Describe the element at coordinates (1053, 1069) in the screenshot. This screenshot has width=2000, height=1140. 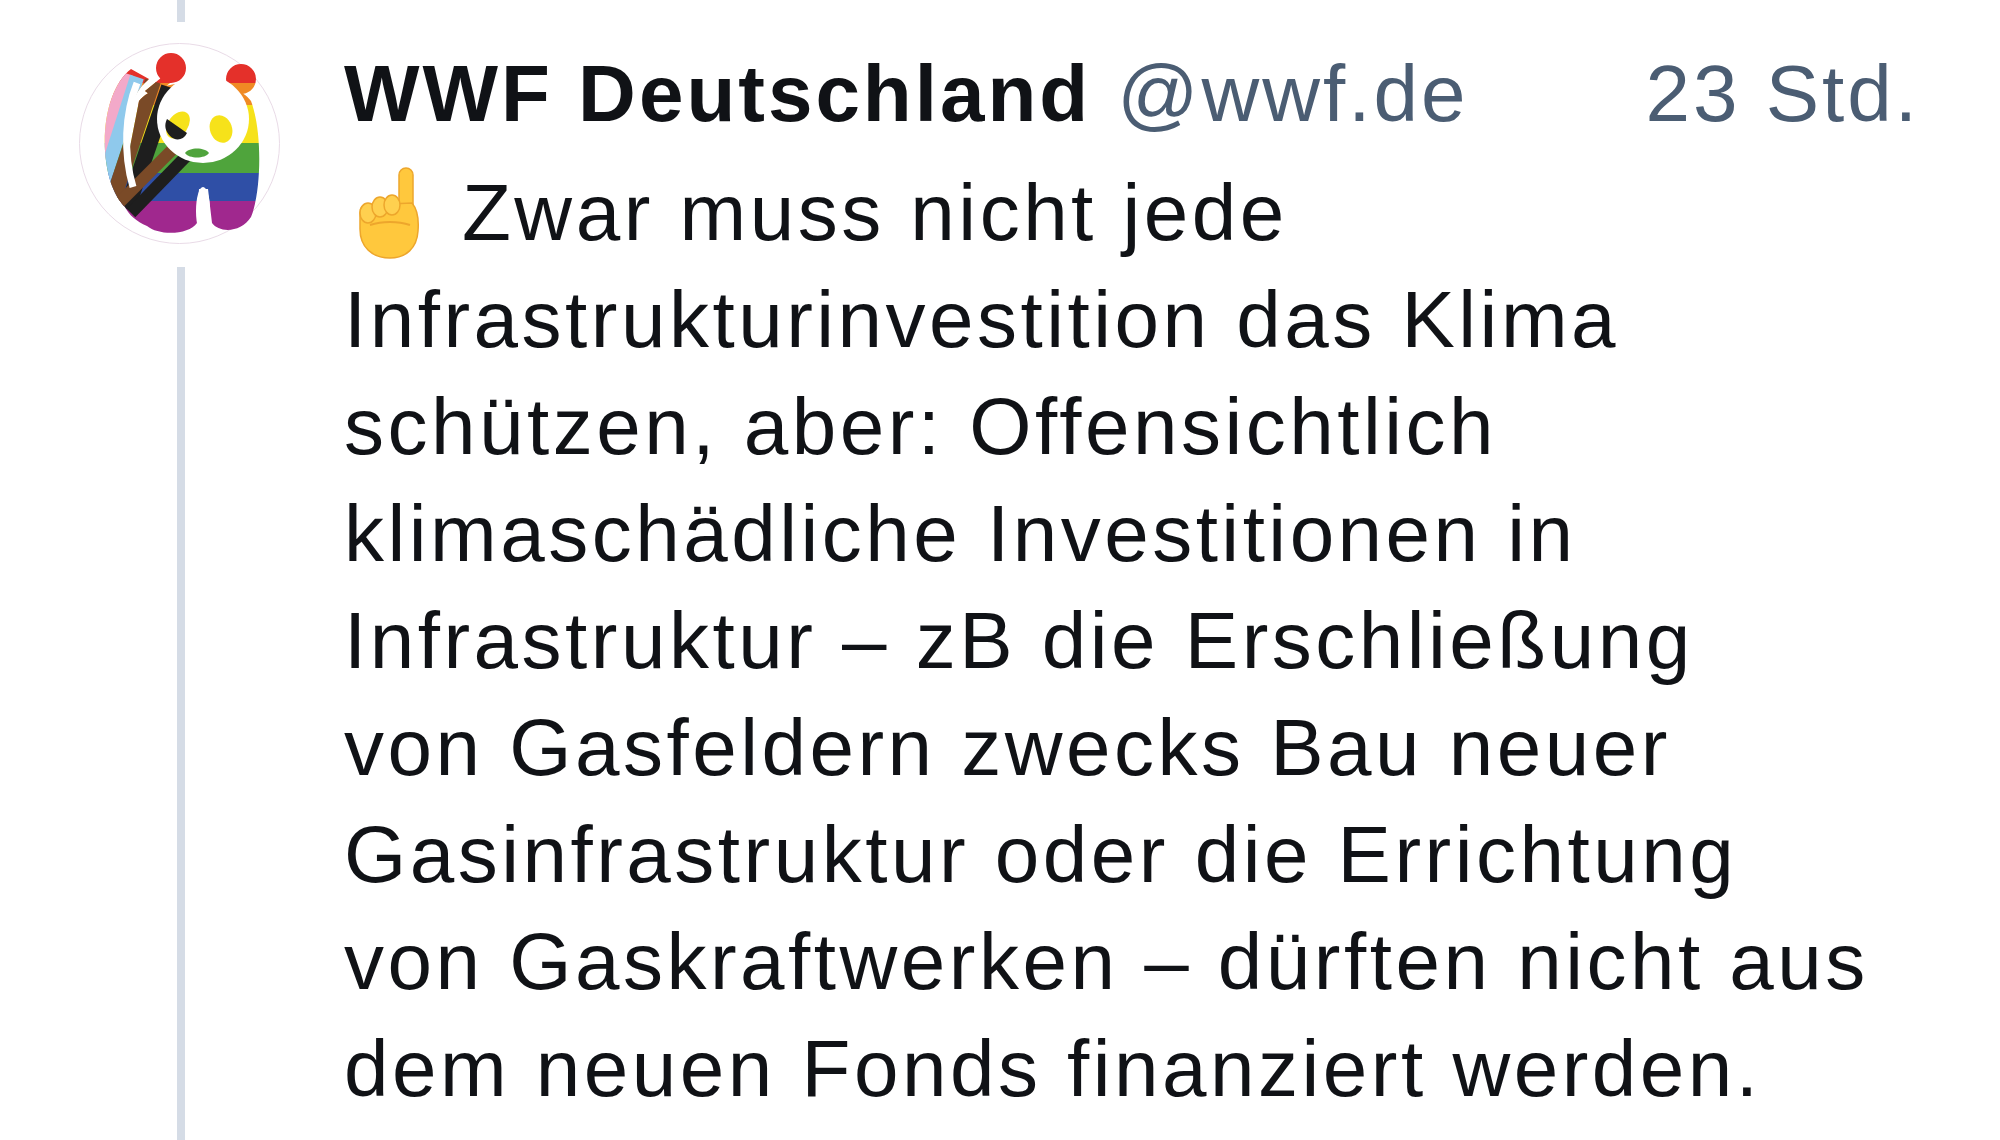
I see `post-text-line: dem neuen Fonds finanziert werden.` at that location.